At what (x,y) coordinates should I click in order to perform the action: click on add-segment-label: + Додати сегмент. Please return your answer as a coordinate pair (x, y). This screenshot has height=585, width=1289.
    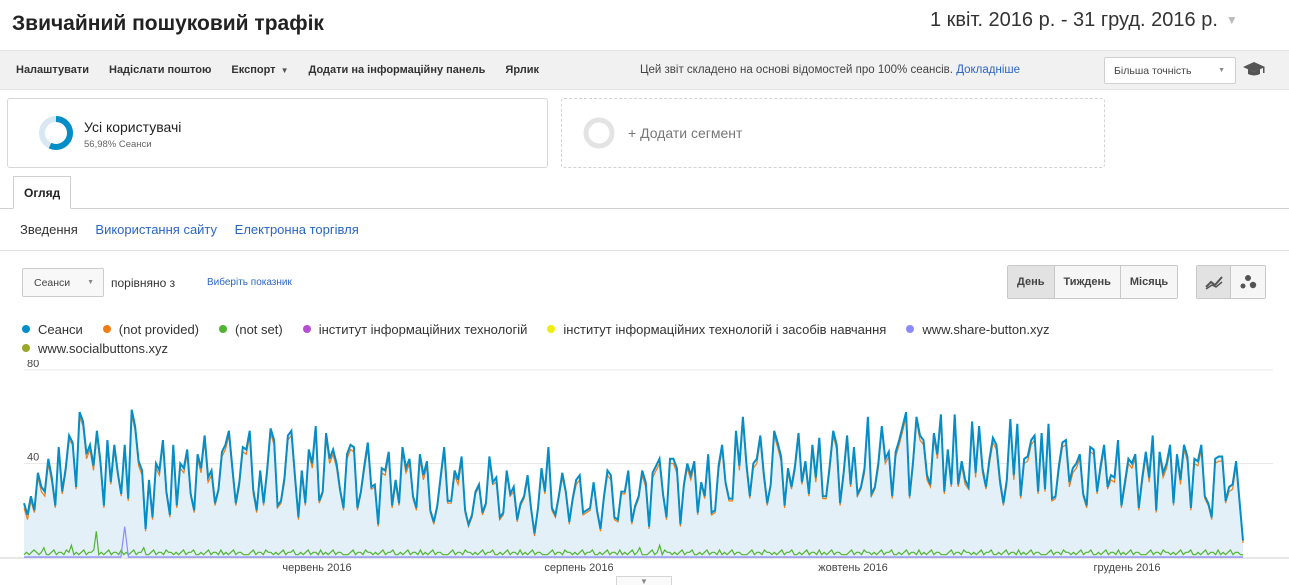
    Looking at the image, I should click on (685, 133).